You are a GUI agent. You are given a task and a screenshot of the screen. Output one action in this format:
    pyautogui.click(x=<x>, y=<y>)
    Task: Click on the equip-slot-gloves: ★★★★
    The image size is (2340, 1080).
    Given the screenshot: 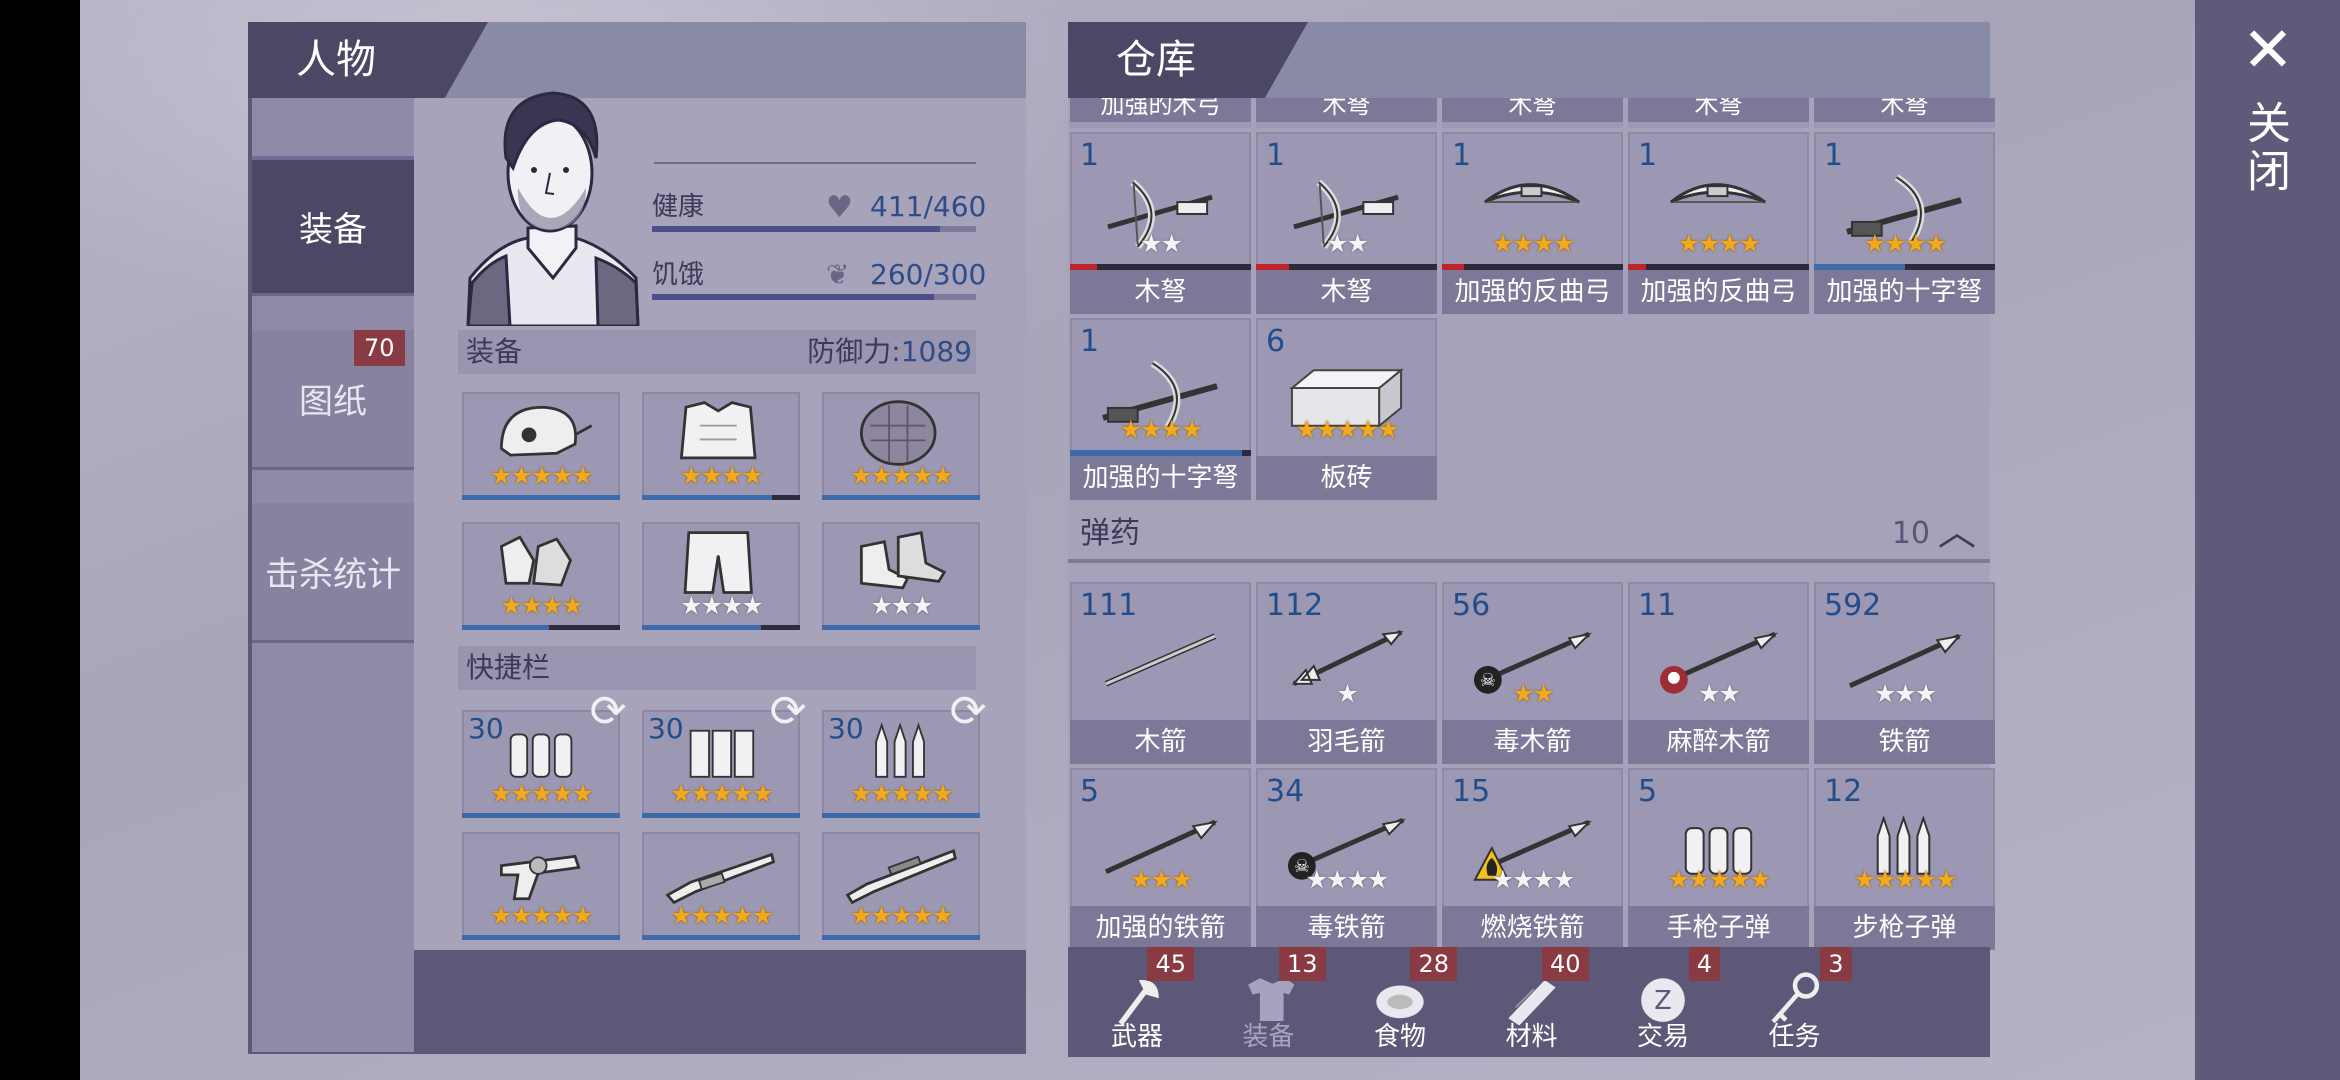 What is the action you would take?
    pyautogui.click(x=541, y=576)
    